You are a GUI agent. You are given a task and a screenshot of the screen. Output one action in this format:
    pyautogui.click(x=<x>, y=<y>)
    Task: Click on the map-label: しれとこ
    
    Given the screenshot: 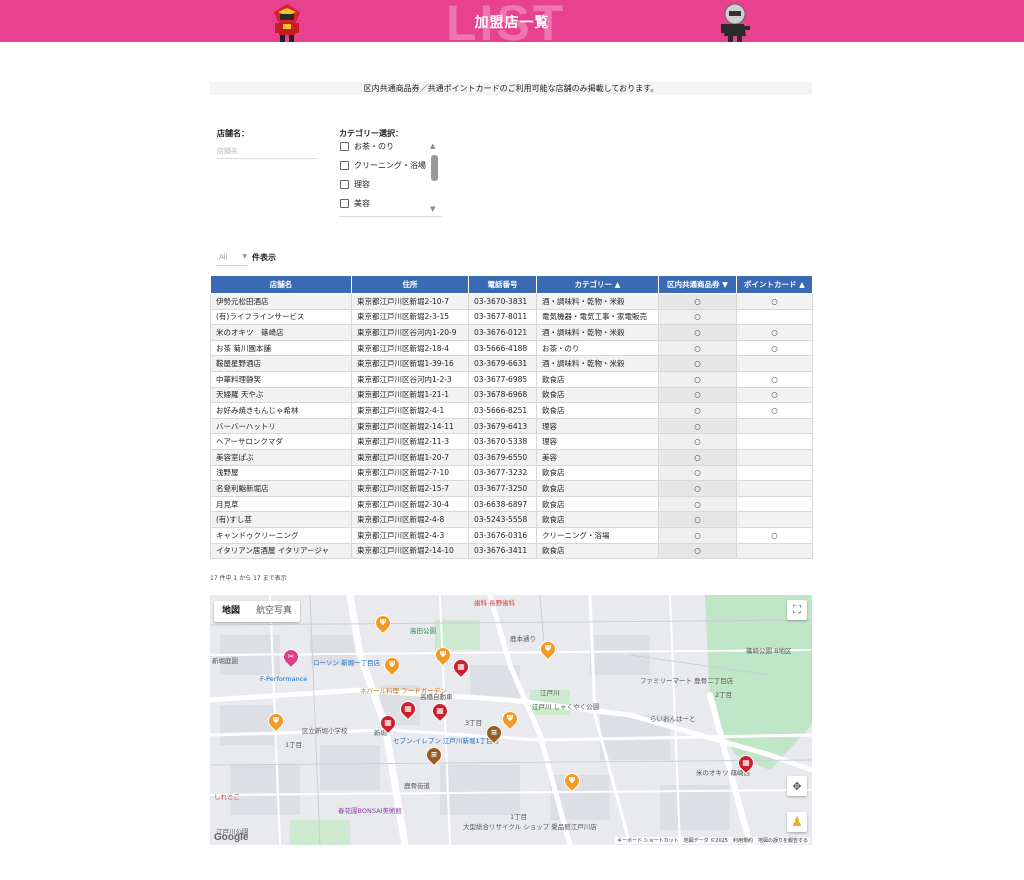 What is the action you would take?
    pyautogui.click(x=227, y=797)
    